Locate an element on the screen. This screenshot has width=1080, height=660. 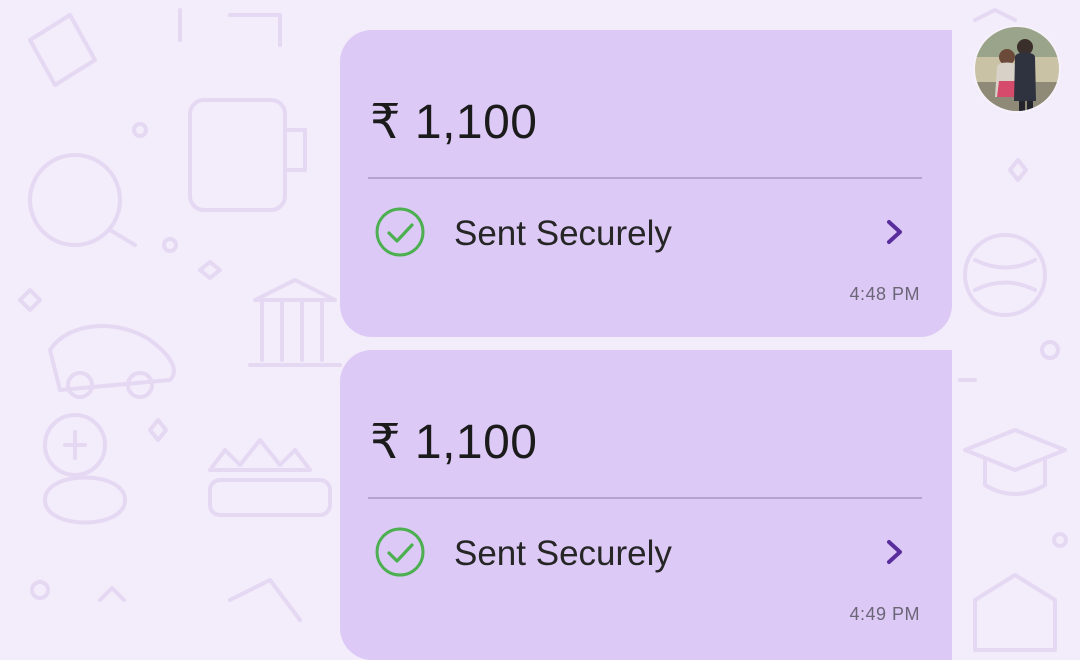
sender-avatar is located at coordinates (1017, 69).